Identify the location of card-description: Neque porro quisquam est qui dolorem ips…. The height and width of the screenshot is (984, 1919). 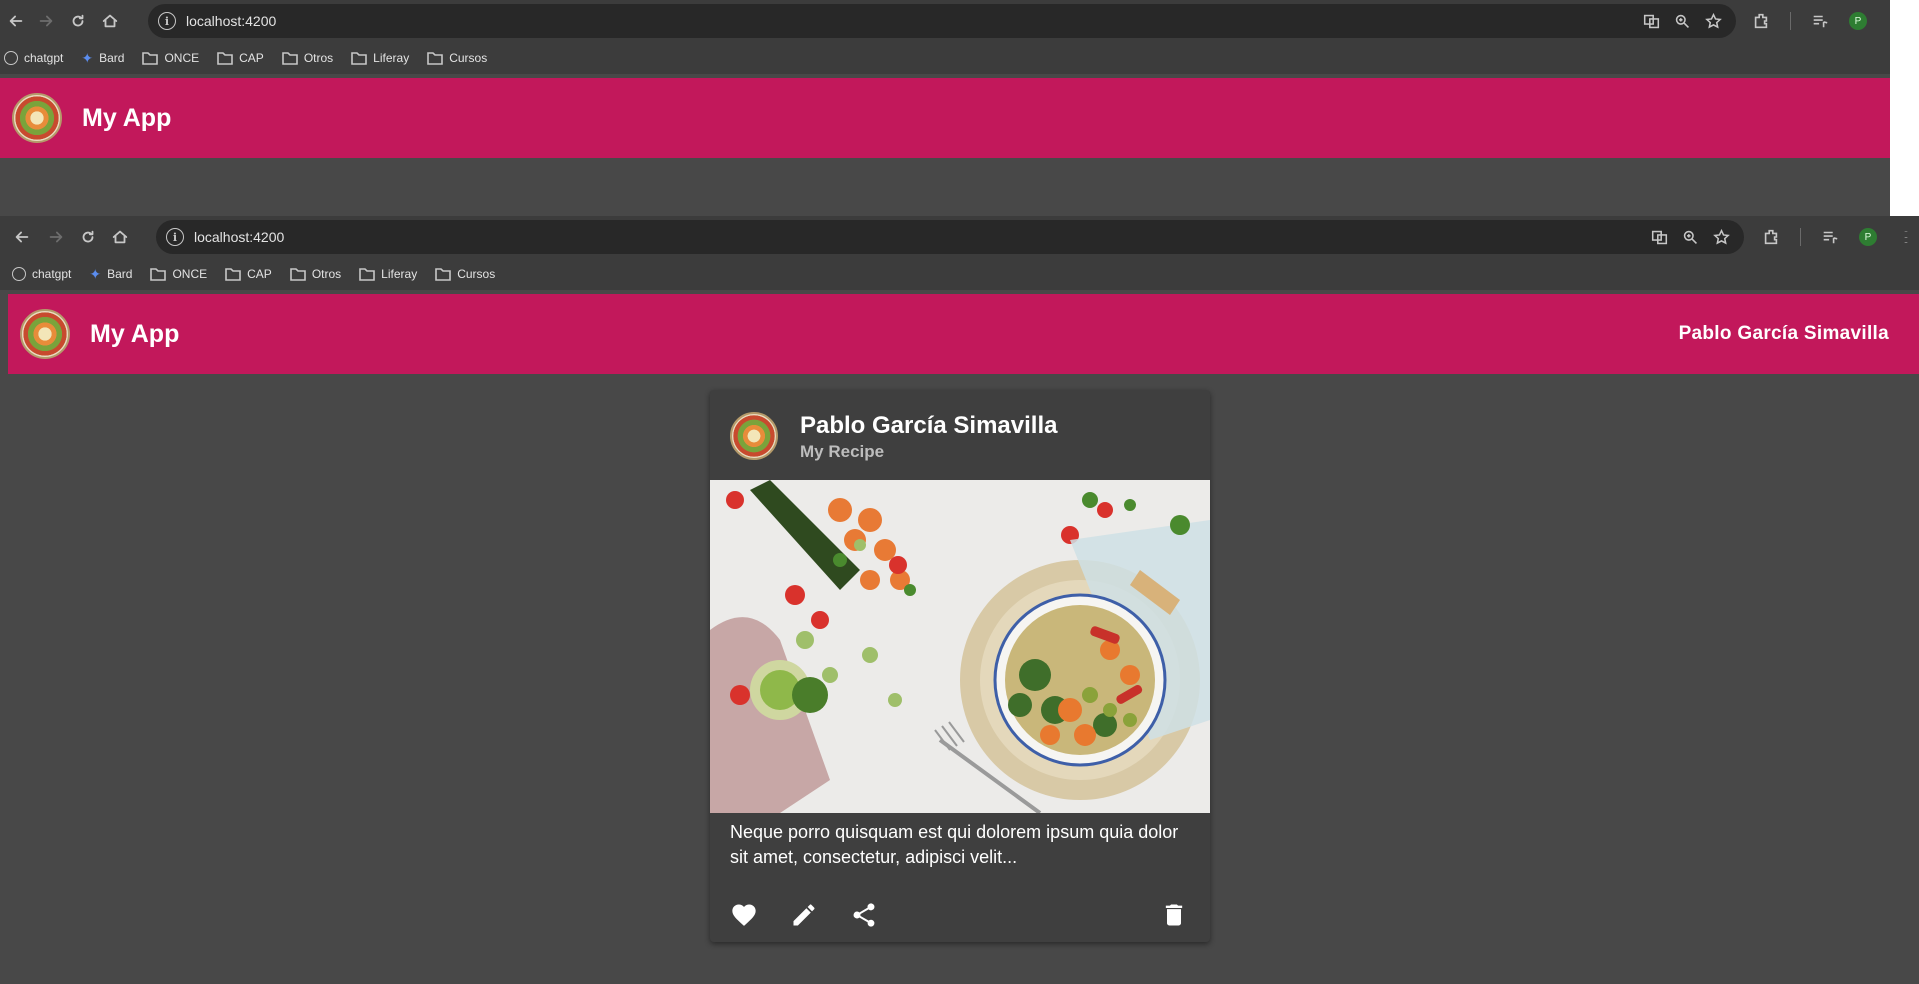
(954, 844).